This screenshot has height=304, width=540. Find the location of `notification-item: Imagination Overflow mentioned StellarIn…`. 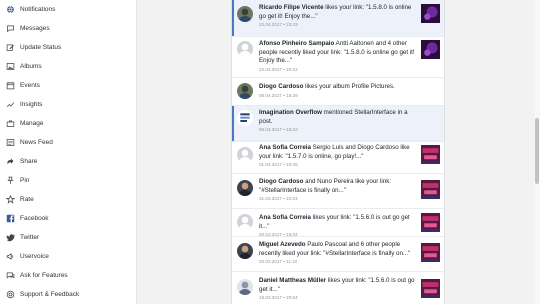

notification-item: Imagination Overflow mentioned StellarIn… is located at coordinates (338, 124).